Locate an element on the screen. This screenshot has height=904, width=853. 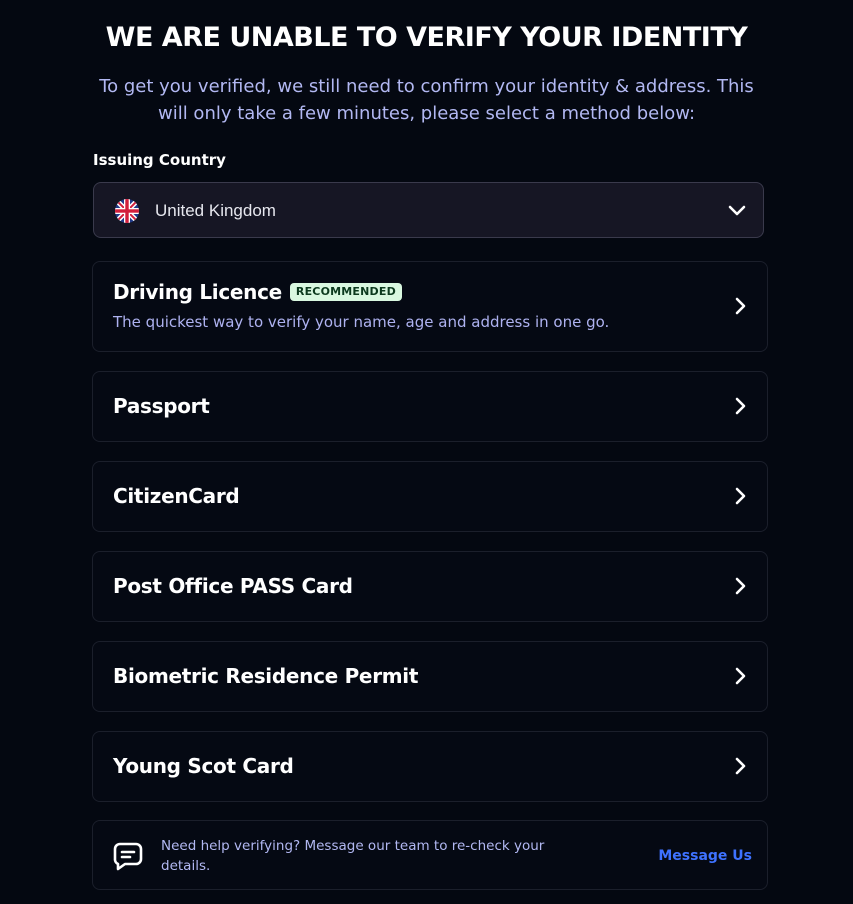
method-title: Driving Licence RECOMMENDED is located at coordinates (257, 292).